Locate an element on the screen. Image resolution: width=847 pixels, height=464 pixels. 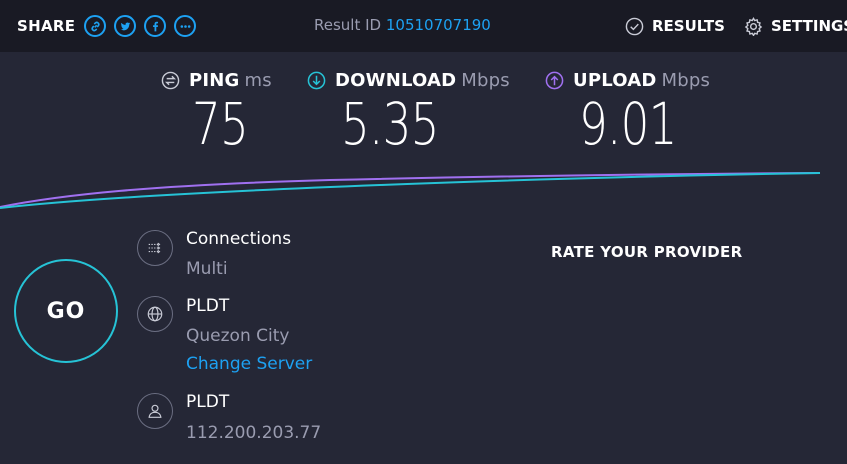
results-label: RESULTS is located at coordinates (688, 26).